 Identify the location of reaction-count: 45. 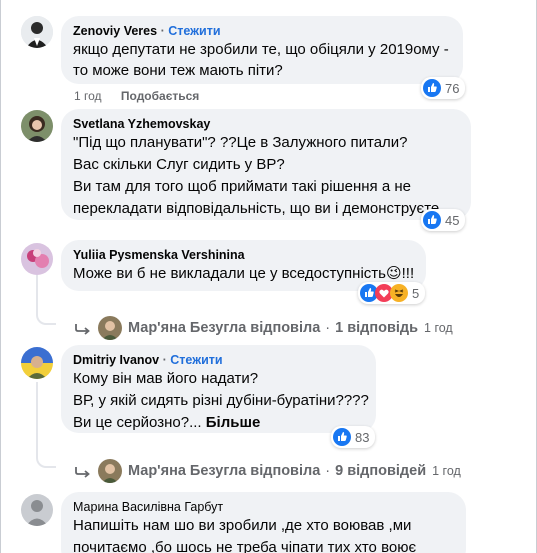
(452, 220).